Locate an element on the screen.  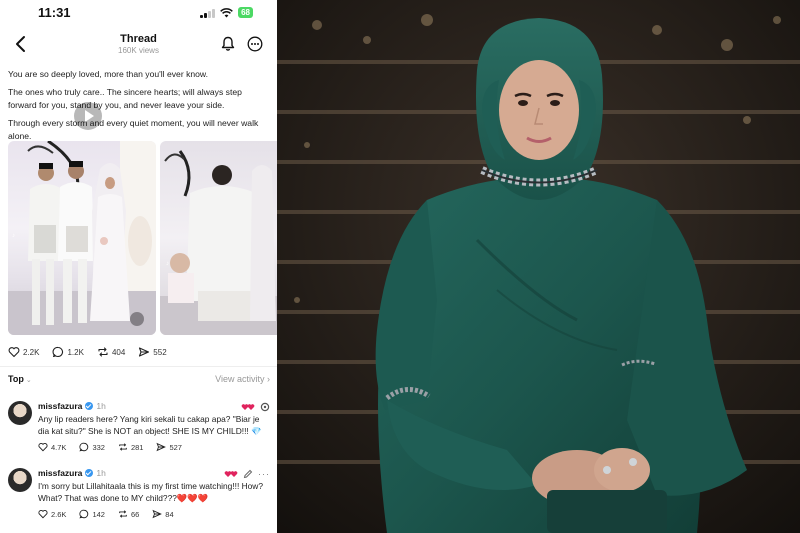
comment-header: missfazura 1h is located at coordinates (153, 406).